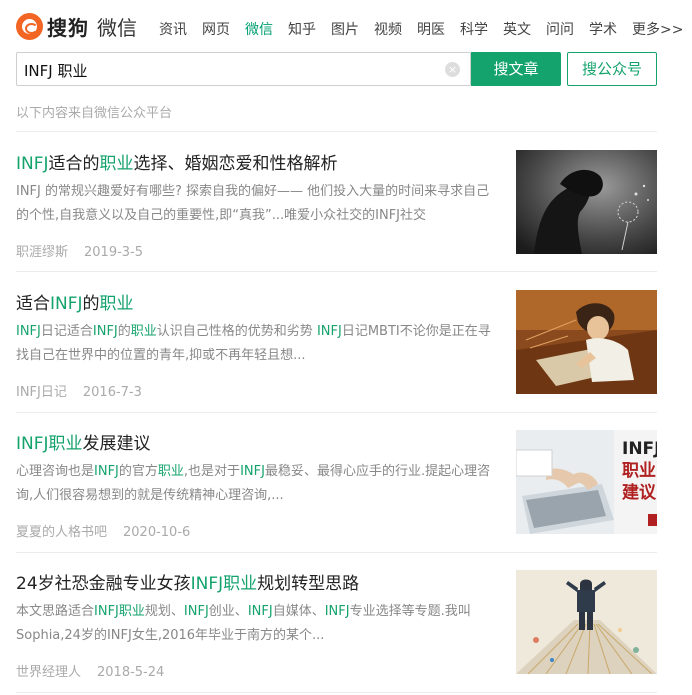 The height and width of the screenshot is (695, 692). Describe the element at coordinates (117, 28) in the screenshot. I see `logo-subtitle: 微信` at that location.